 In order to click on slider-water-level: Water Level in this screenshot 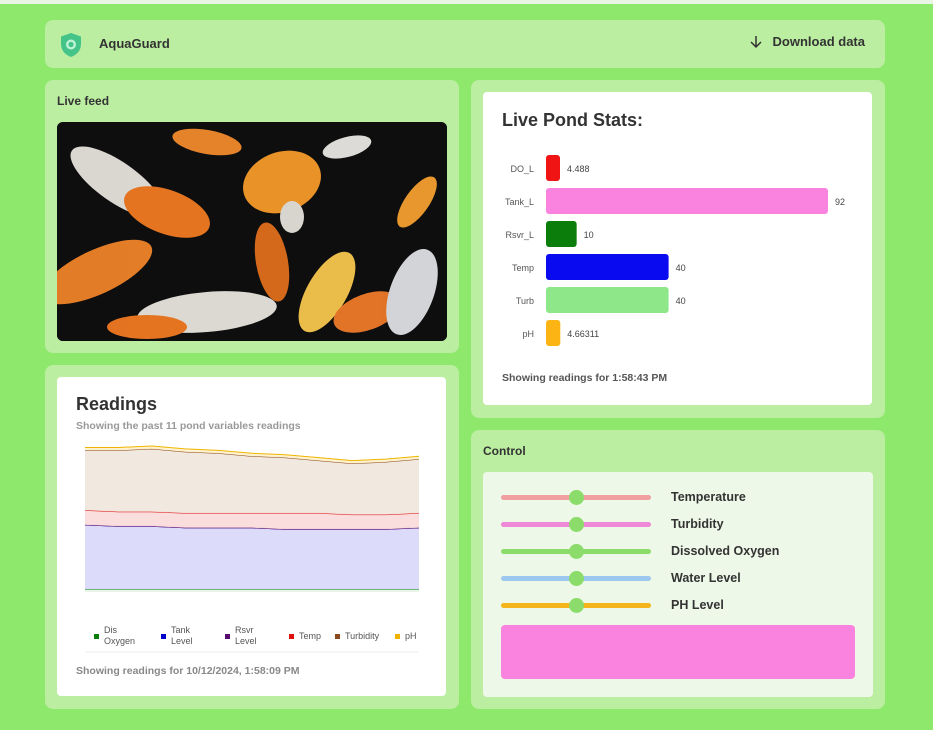, I will do `click(681, 579)`.